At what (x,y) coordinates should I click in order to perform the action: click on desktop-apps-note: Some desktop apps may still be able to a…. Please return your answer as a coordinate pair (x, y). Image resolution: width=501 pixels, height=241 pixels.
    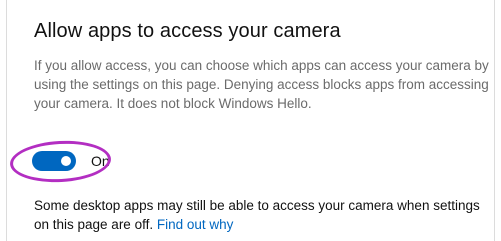
    Looking at the image, I should click on (265, 215).